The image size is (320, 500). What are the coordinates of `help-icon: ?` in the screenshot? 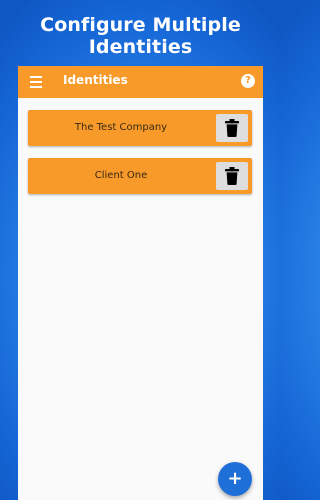 It's located at (248, 81).